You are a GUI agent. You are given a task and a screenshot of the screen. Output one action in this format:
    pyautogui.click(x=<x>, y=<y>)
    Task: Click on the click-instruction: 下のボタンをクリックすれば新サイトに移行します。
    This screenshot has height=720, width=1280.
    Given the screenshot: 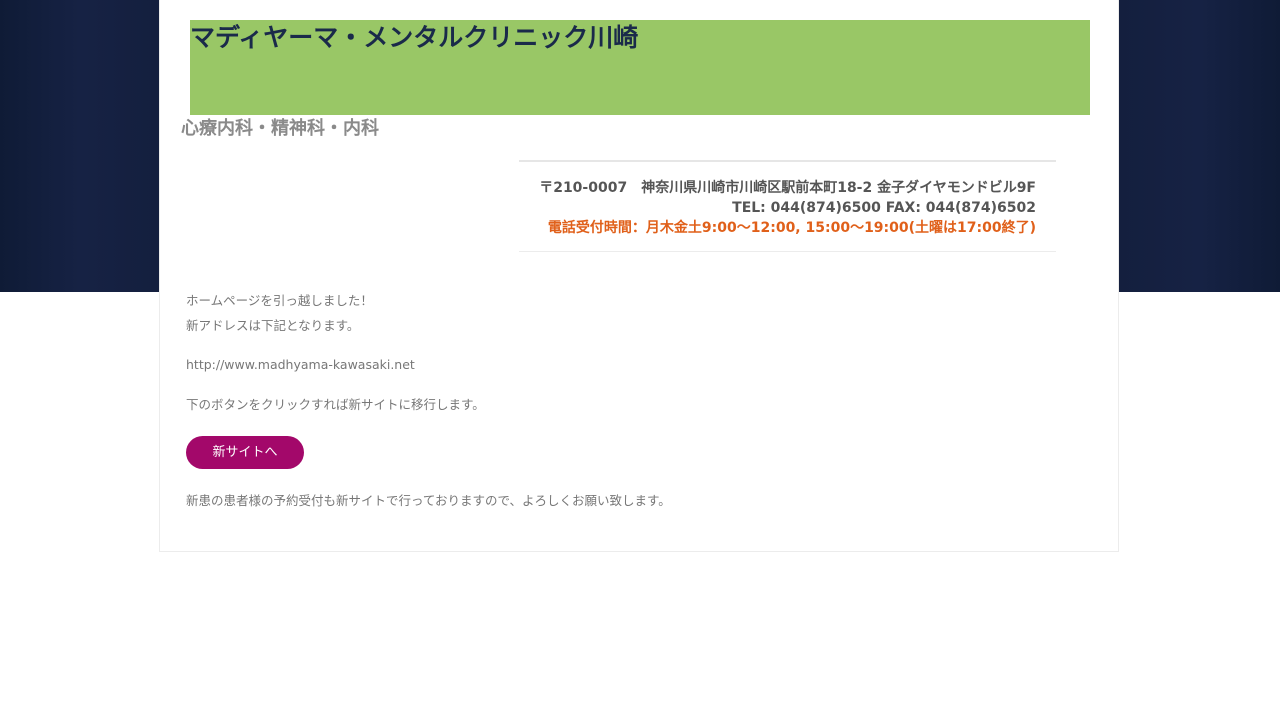 What is the action you would take?
    pyautogui.click(x=335, y=404)
    